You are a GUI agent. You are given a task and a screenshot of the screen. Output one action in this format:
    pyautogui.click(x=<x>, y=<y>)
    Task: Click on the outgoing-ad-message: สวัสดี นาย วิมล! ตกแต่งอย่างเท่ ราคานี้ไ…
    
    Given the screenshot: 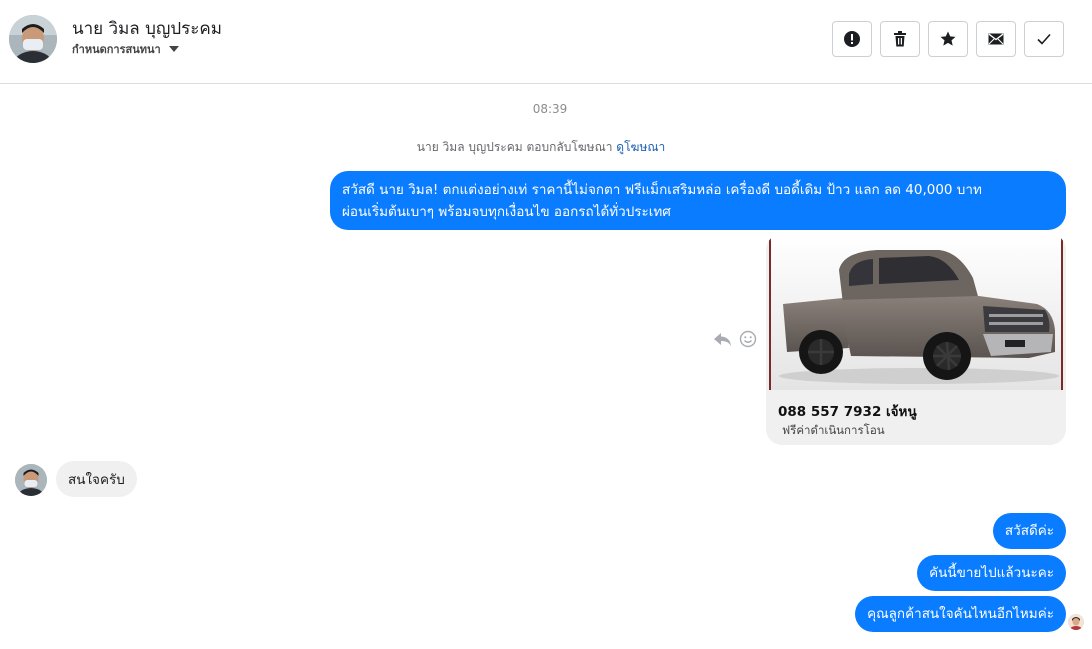 What is the action you would take?
    pyautogui.click(x=698, y=200)
    